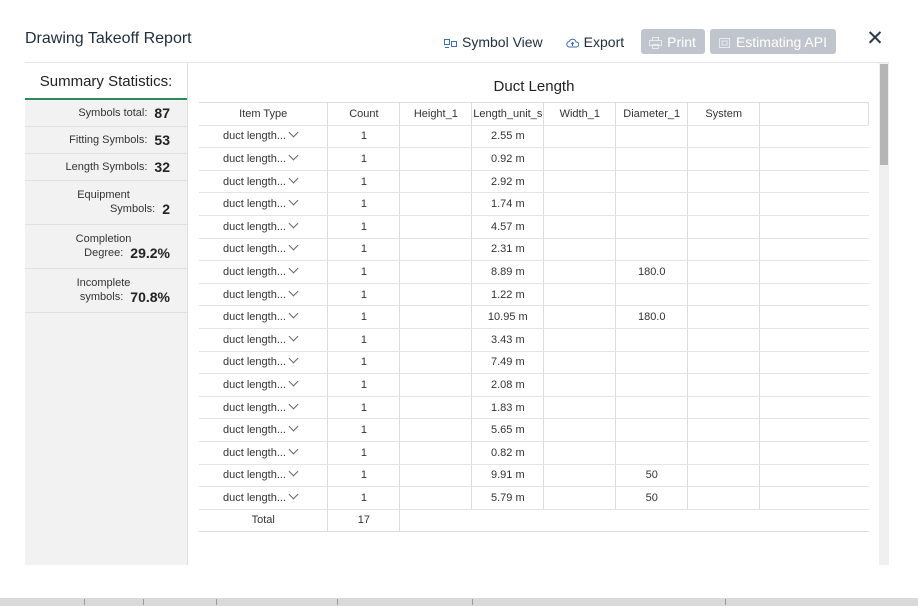  Describe the element at coordinates (534, 204) in the screenshot. I see `table-row: duct length... 1 1.74 m` at that location.